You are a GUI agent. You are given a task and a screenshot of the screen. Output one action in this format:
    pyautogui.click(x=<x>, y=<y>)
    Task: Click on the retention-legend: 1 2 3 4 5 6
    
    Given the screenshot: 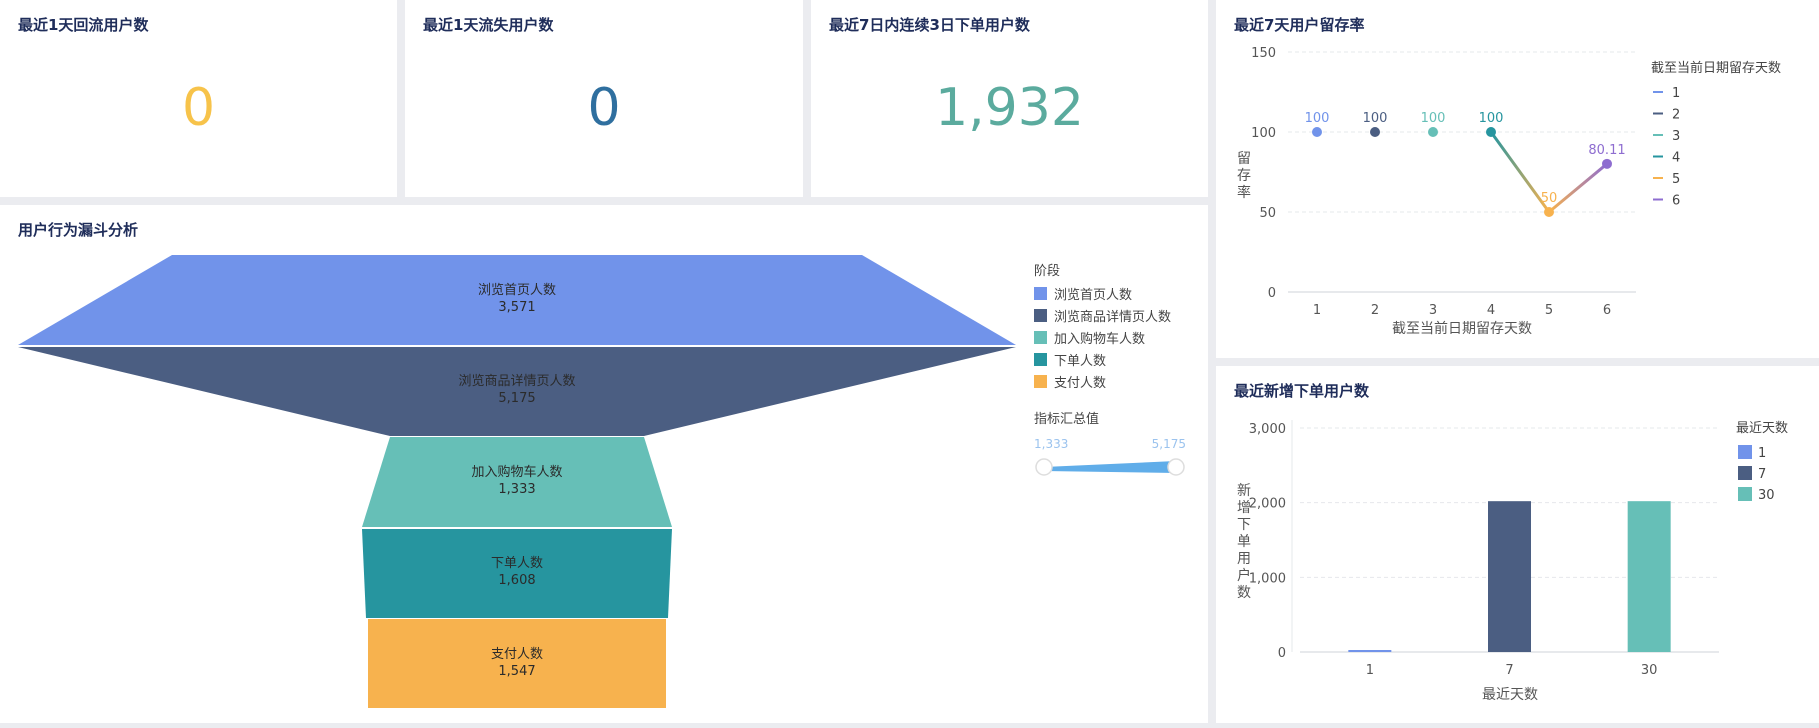 What is the action you would take?
    pyautogui.click(x=1666, y=147)
    